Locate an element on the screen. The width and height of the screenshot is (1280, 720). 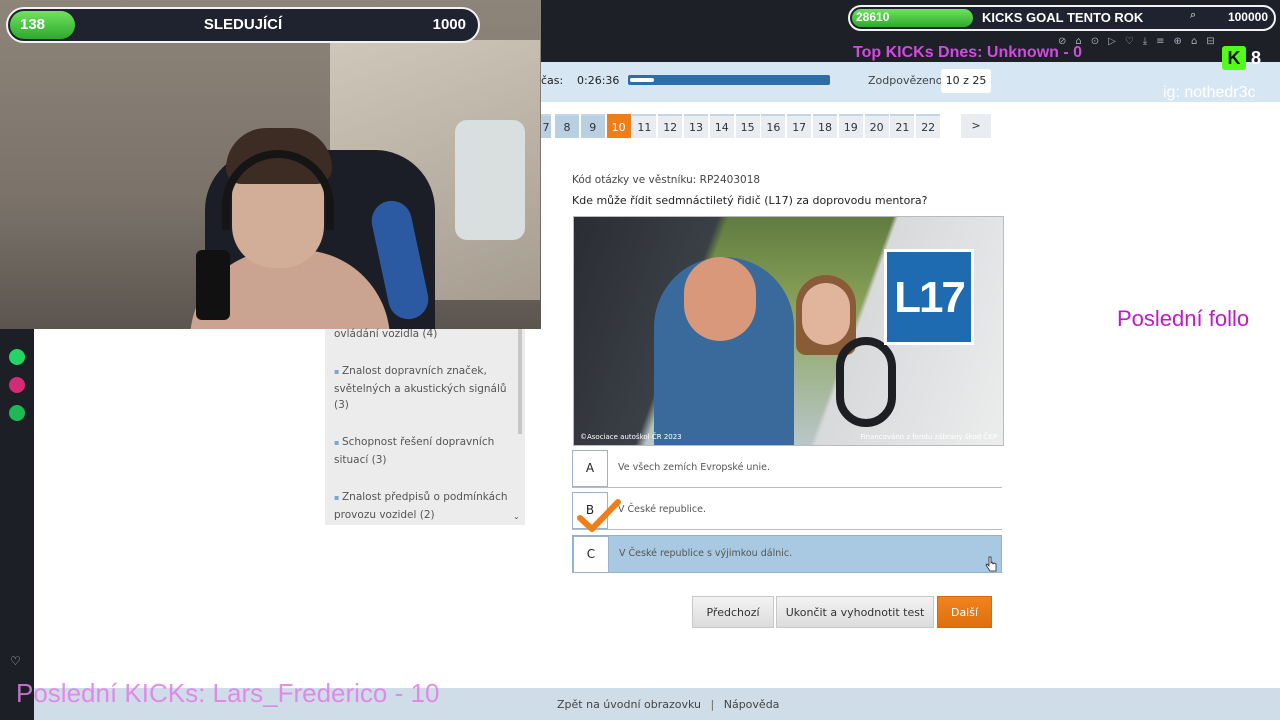
end-test-button: Ukončit a vyhodnotit test is located at coordinates (855, 612).